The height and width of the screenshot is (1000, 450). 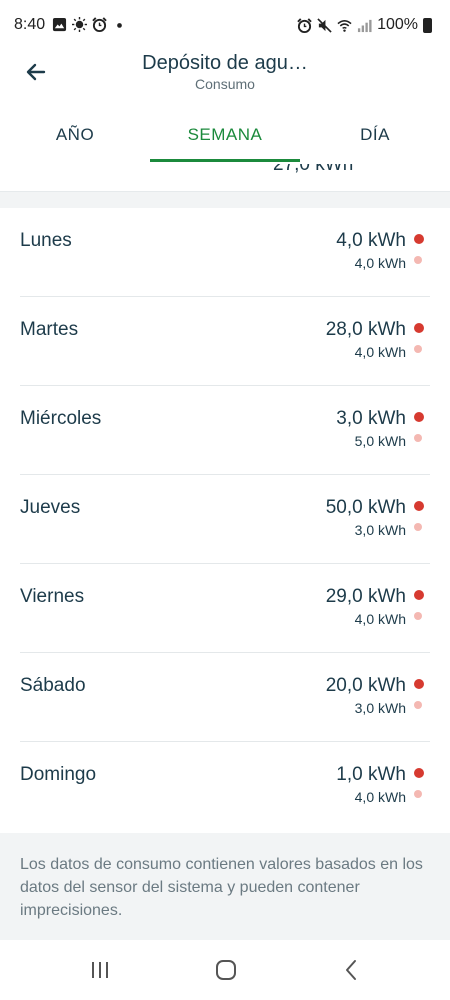 I want to click on brightness-icon, so click(x=79, y=24).